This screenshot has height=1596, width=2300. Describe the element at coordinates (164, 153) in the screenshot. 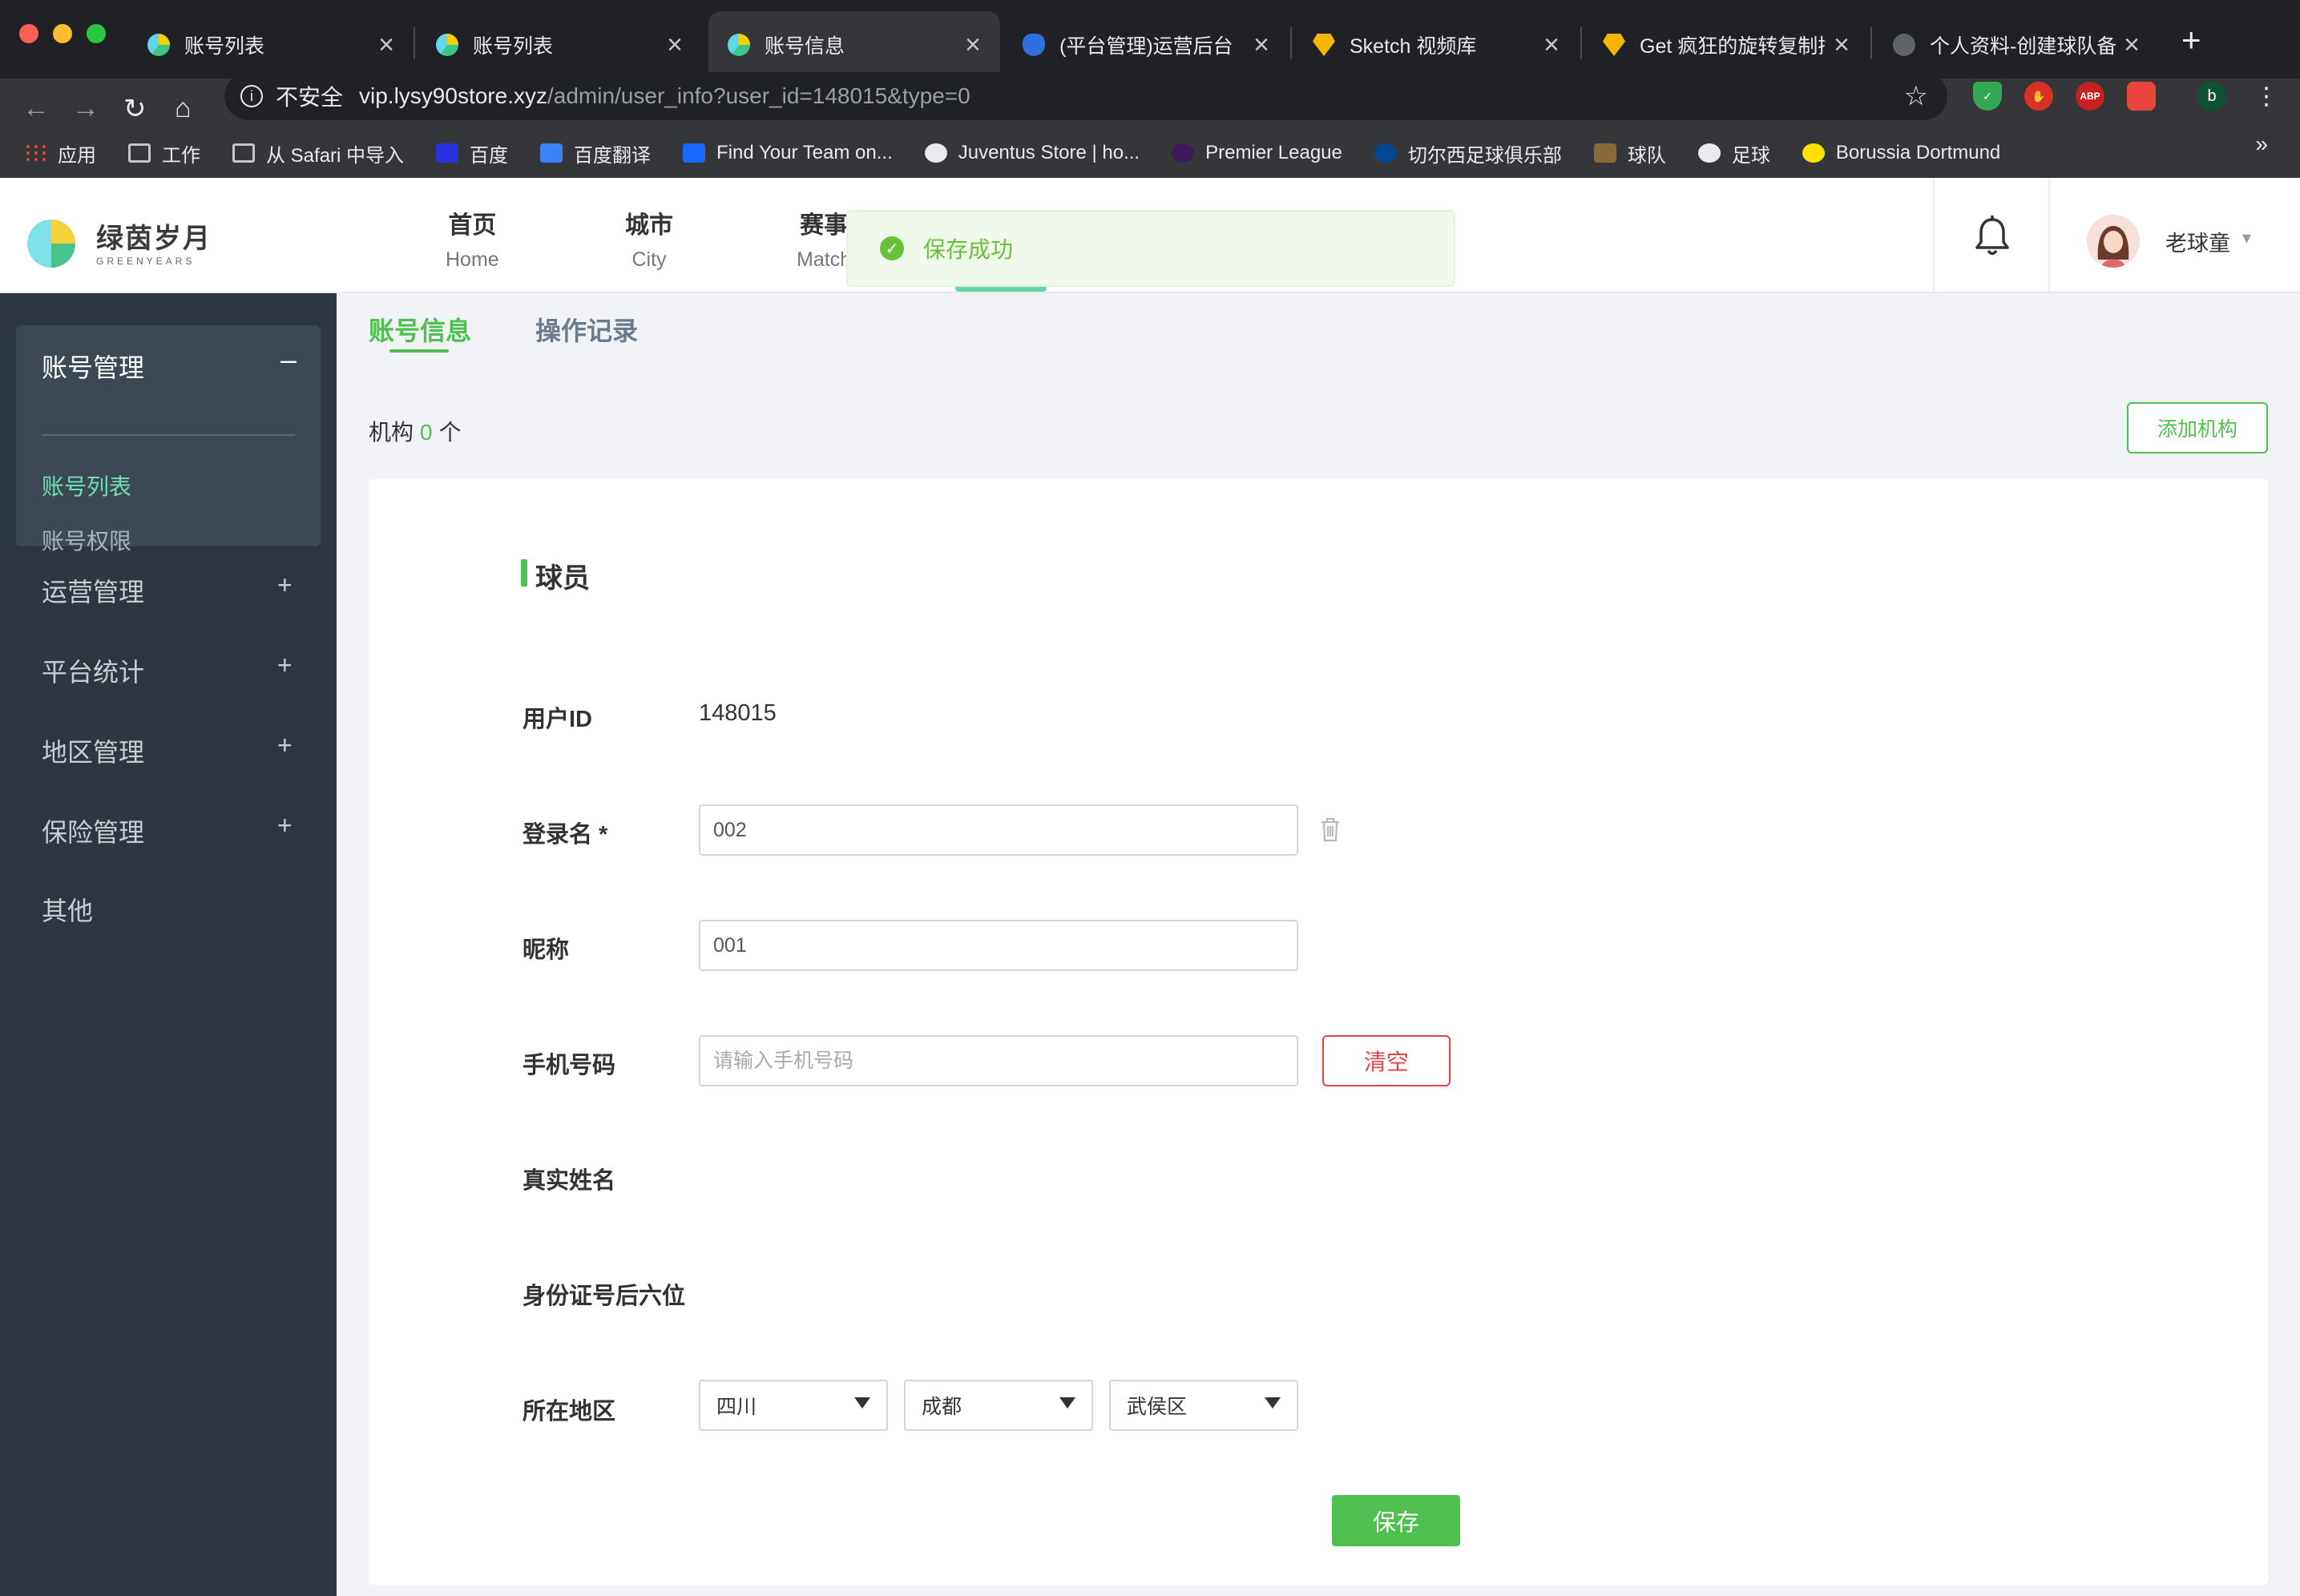

I see `bookmark-item: 工作` at that location.